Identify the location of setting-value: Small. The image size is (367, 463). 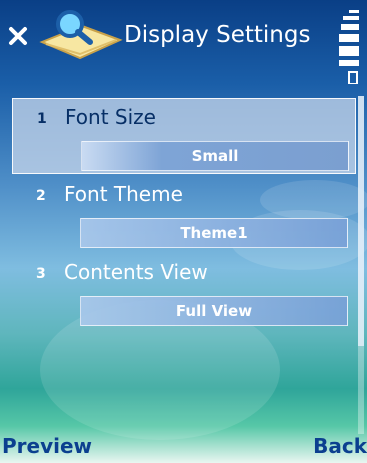
(215, 156).